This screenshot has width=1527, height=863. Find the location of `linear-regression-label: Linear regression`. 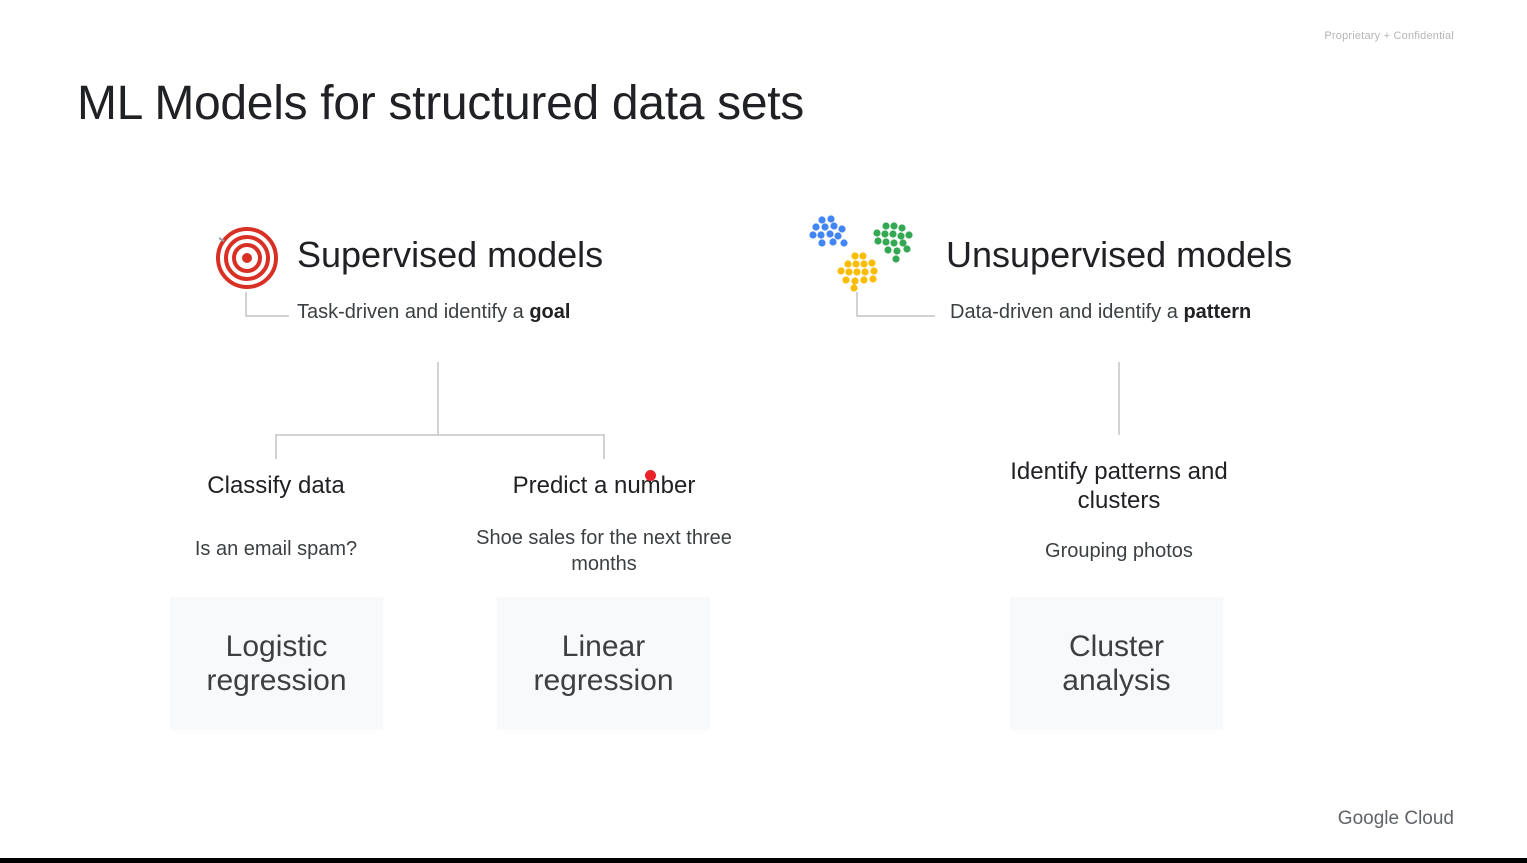

linear-regression-label: Linear regression is located at coordinates (603, 663).